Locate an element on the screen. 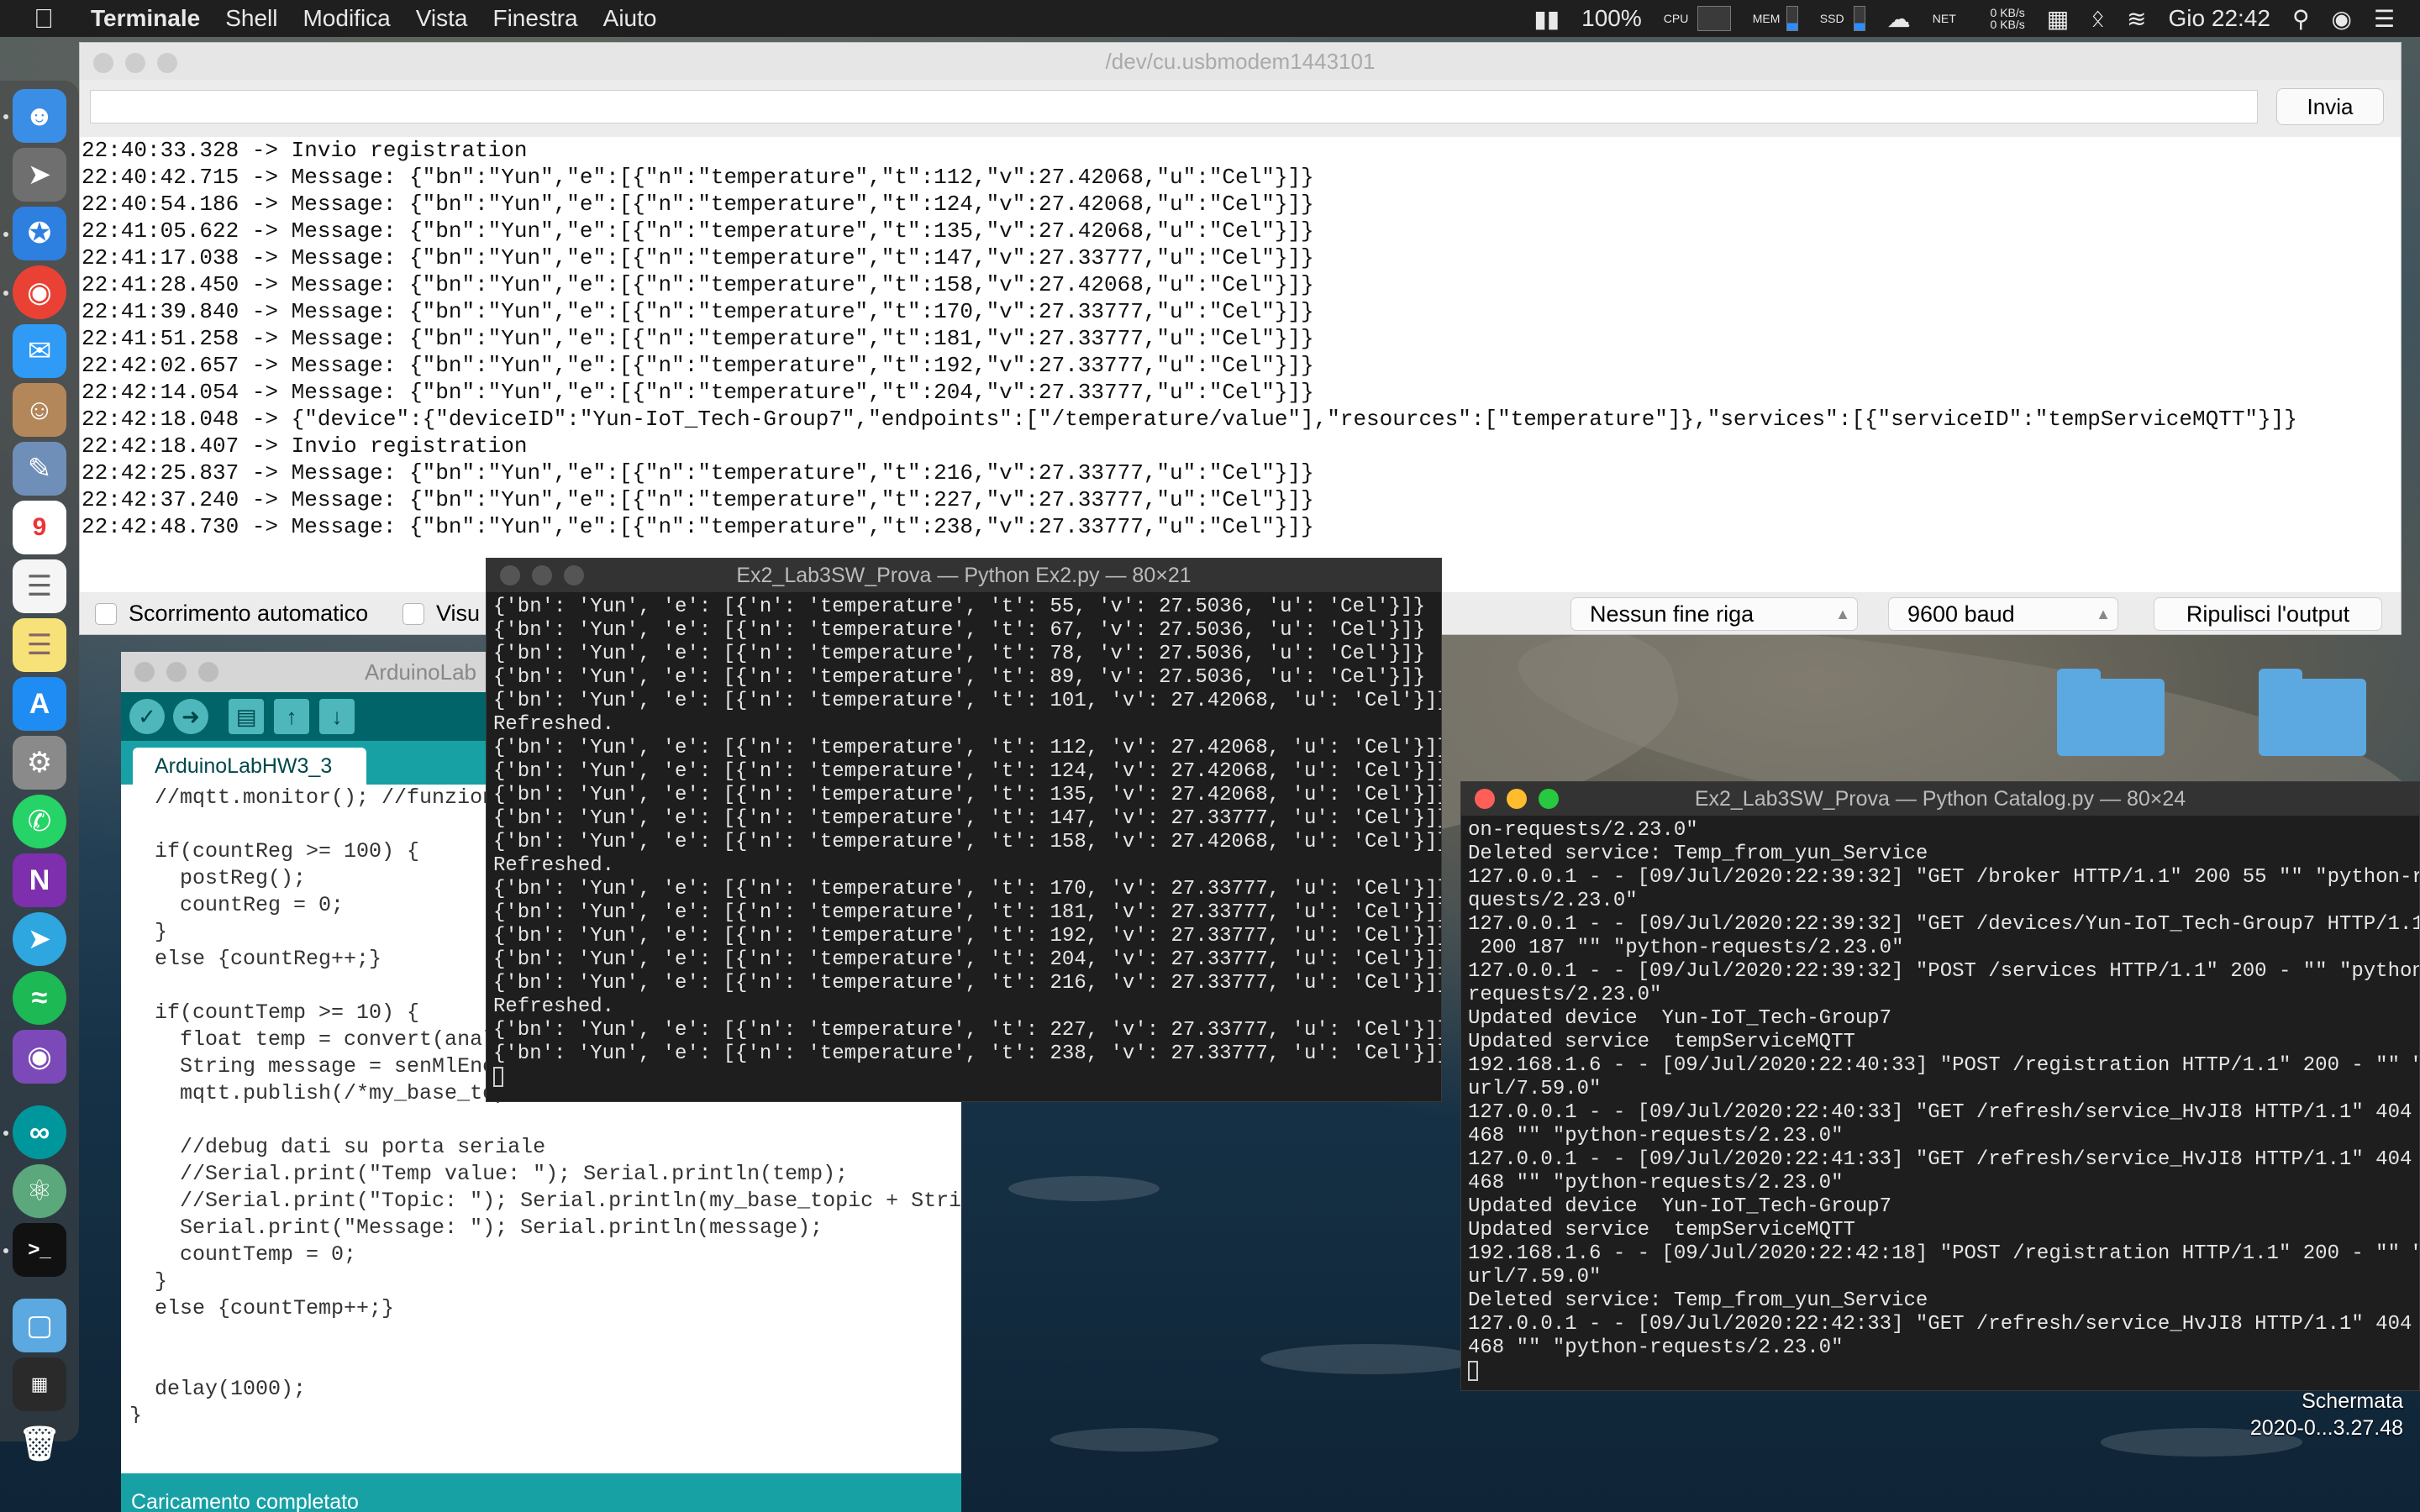  serial-send-input is located at coordinates (1174, 106).